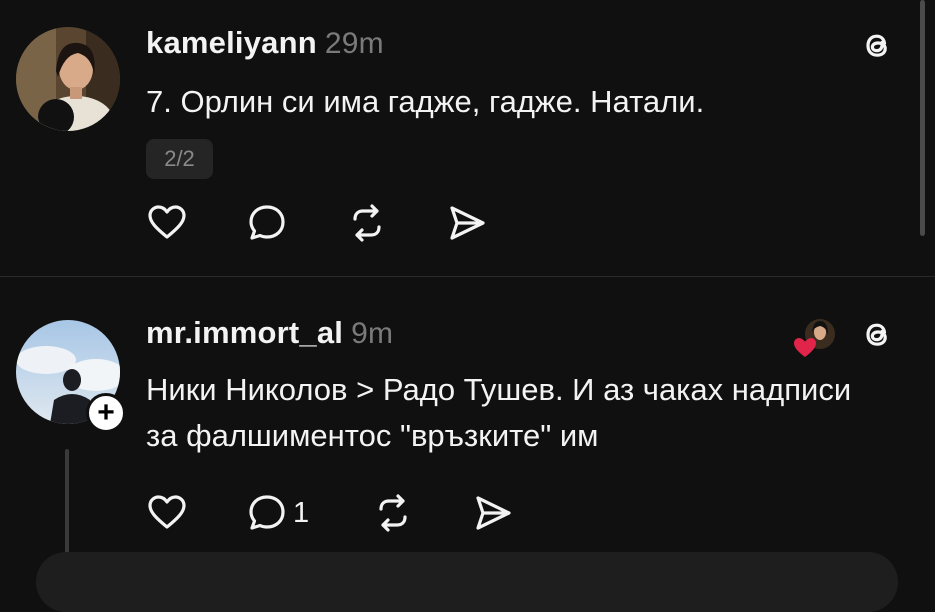  I want to click on reply-button: 1, so click(277, 513).